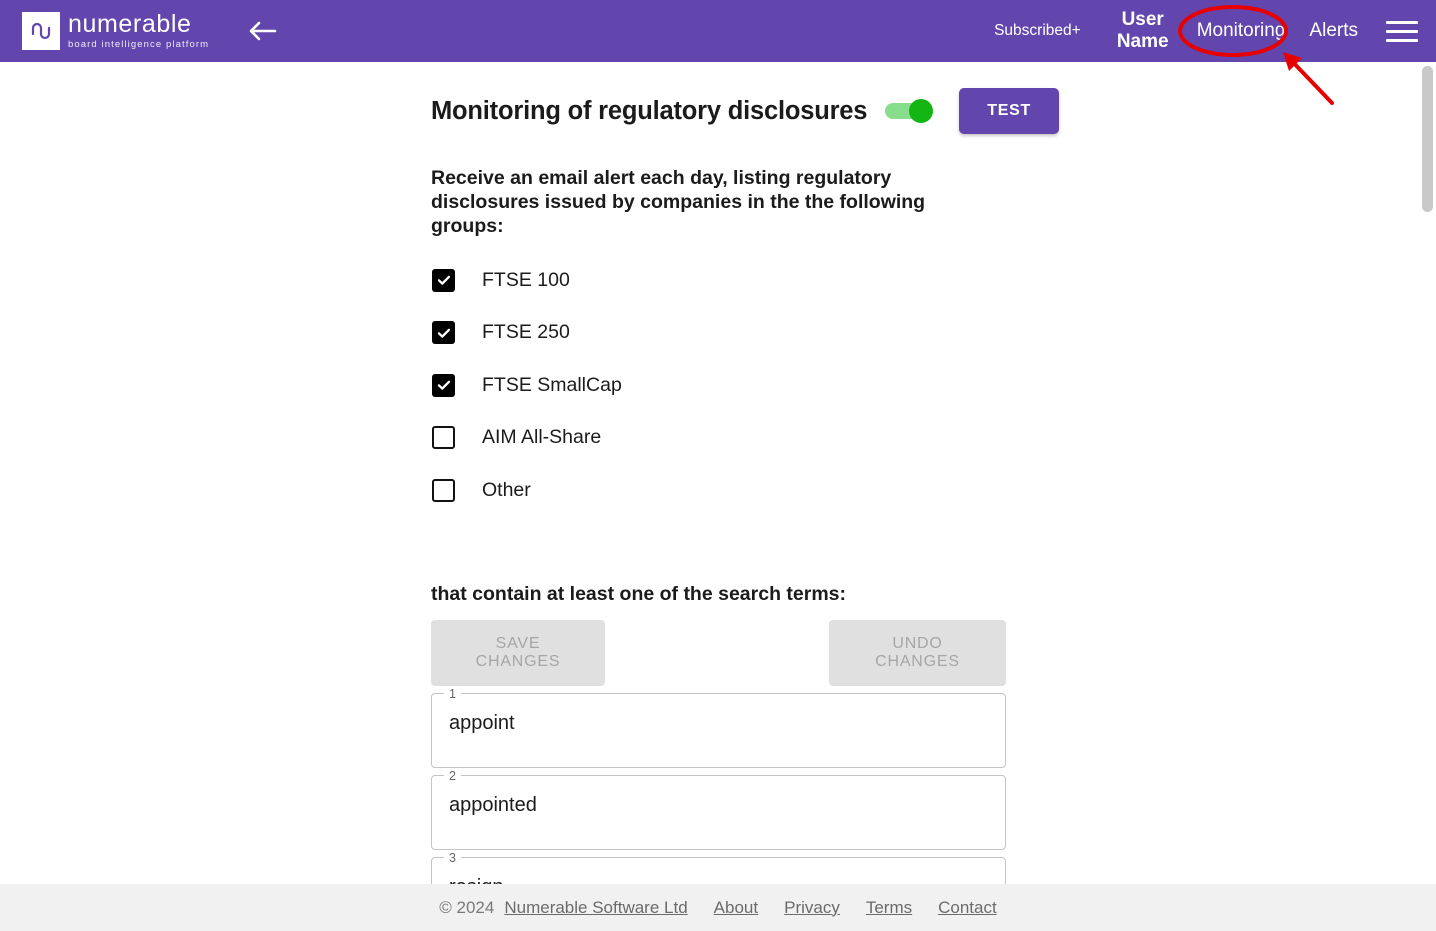 The width and height of the screenshot is (1436, 931). What do you see at coordinates (526, 279) in the screenshot?
I see `checkbox-label: FTSE 100` at bounding box center [526, 279].